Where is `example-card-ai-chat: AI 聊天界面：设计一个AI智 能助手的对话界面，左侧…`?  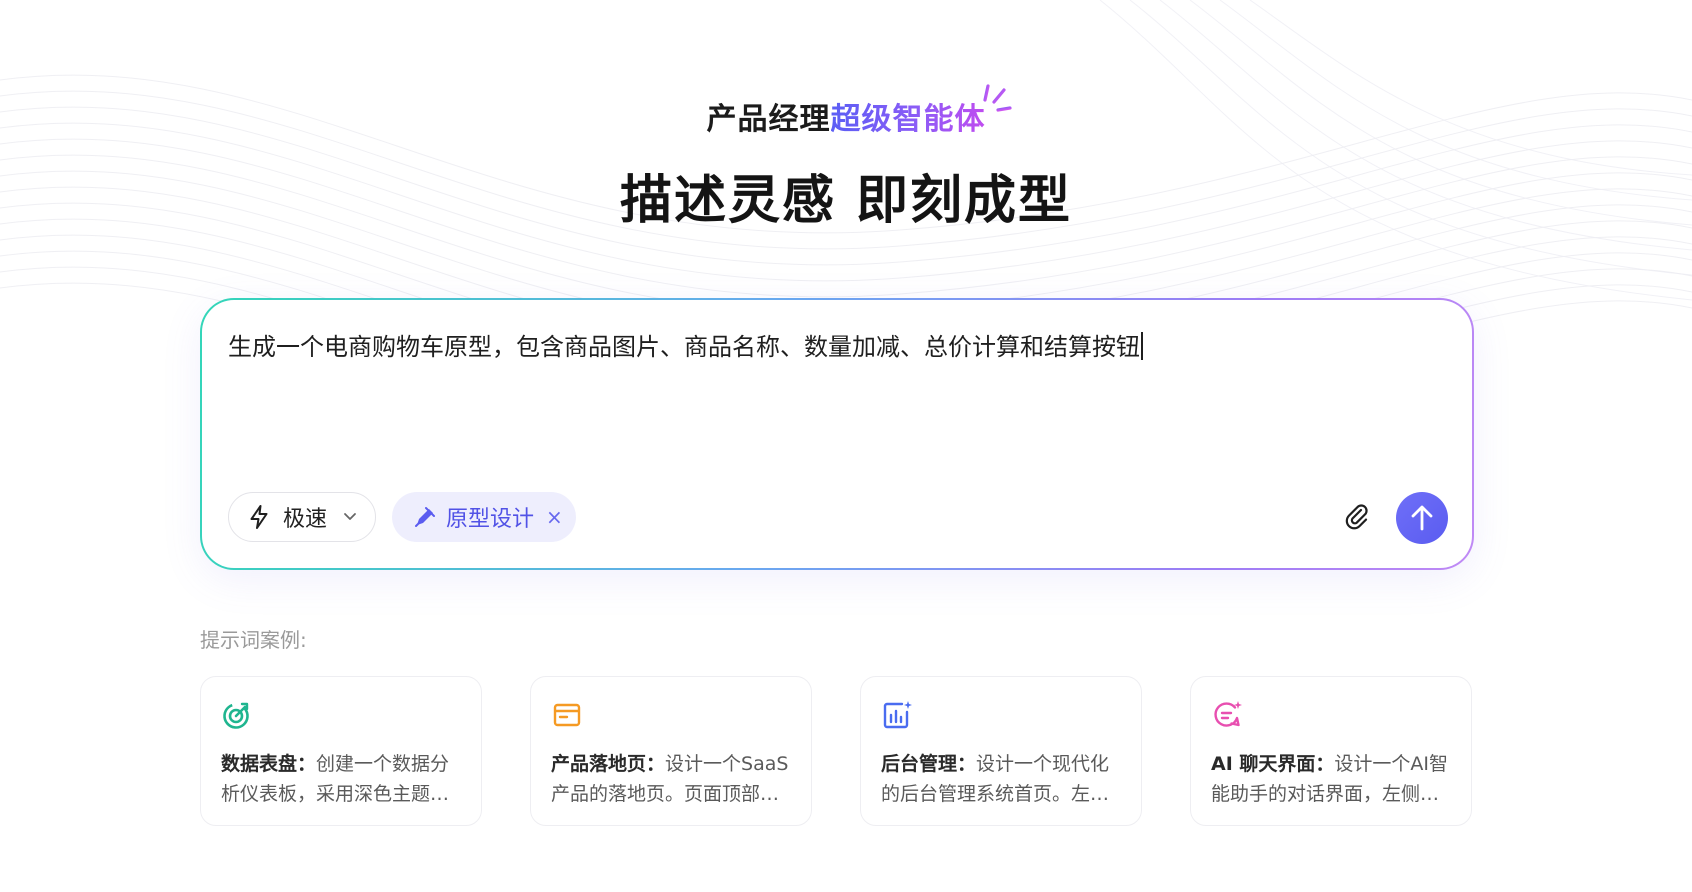
example-card-ai-chat: AI 聊天界面：设计一个AI智 能助手的对话界面，左侧… is located at coordinates (1331, 751).